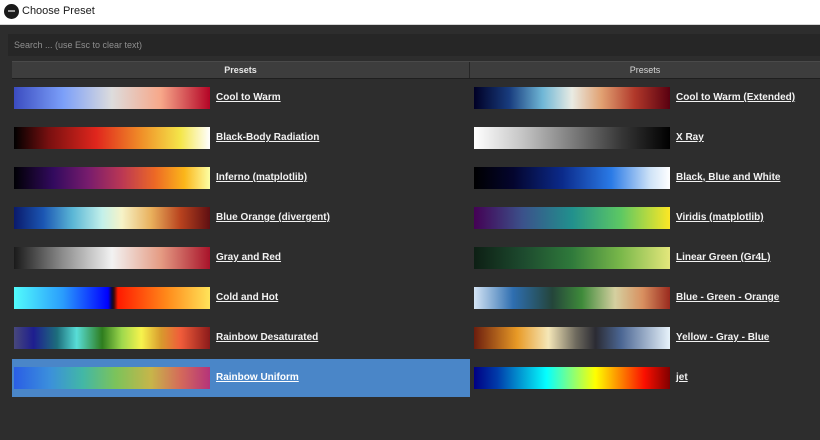 Image resolution: width=820 pixels, height=440 pixels. I want to click on preset-row: Blue Orange (divergent), so click(241, 218).